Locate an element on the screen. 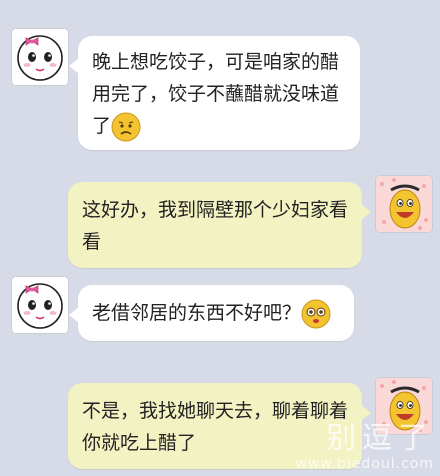 This screenshot has width=440, height=476. message-bubble-3: 老借邻居的东西不好吧？ is located at coordinates (211, 313).